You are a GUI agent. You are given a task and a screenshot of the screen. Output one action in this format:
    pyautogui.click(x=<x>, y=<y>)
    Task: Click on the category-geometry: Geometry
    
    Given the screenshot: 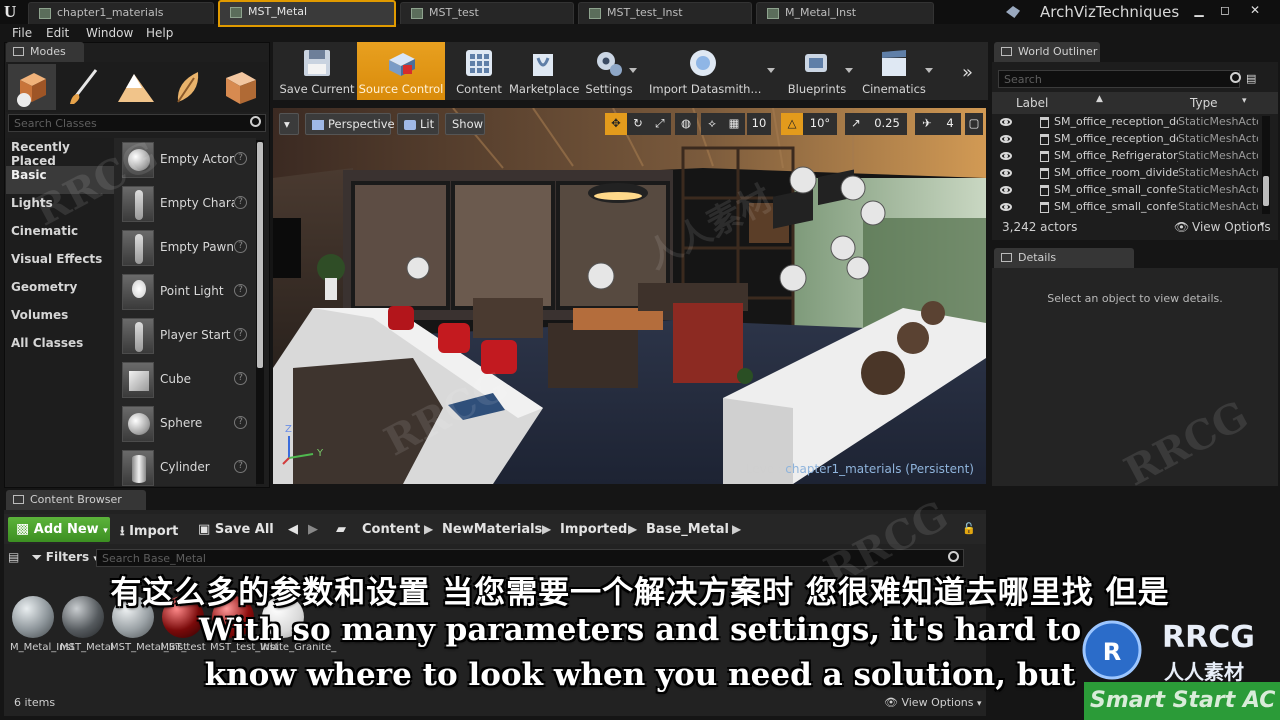 What is the action you would take?
    pyautogui.click(x=60, y=292)
    